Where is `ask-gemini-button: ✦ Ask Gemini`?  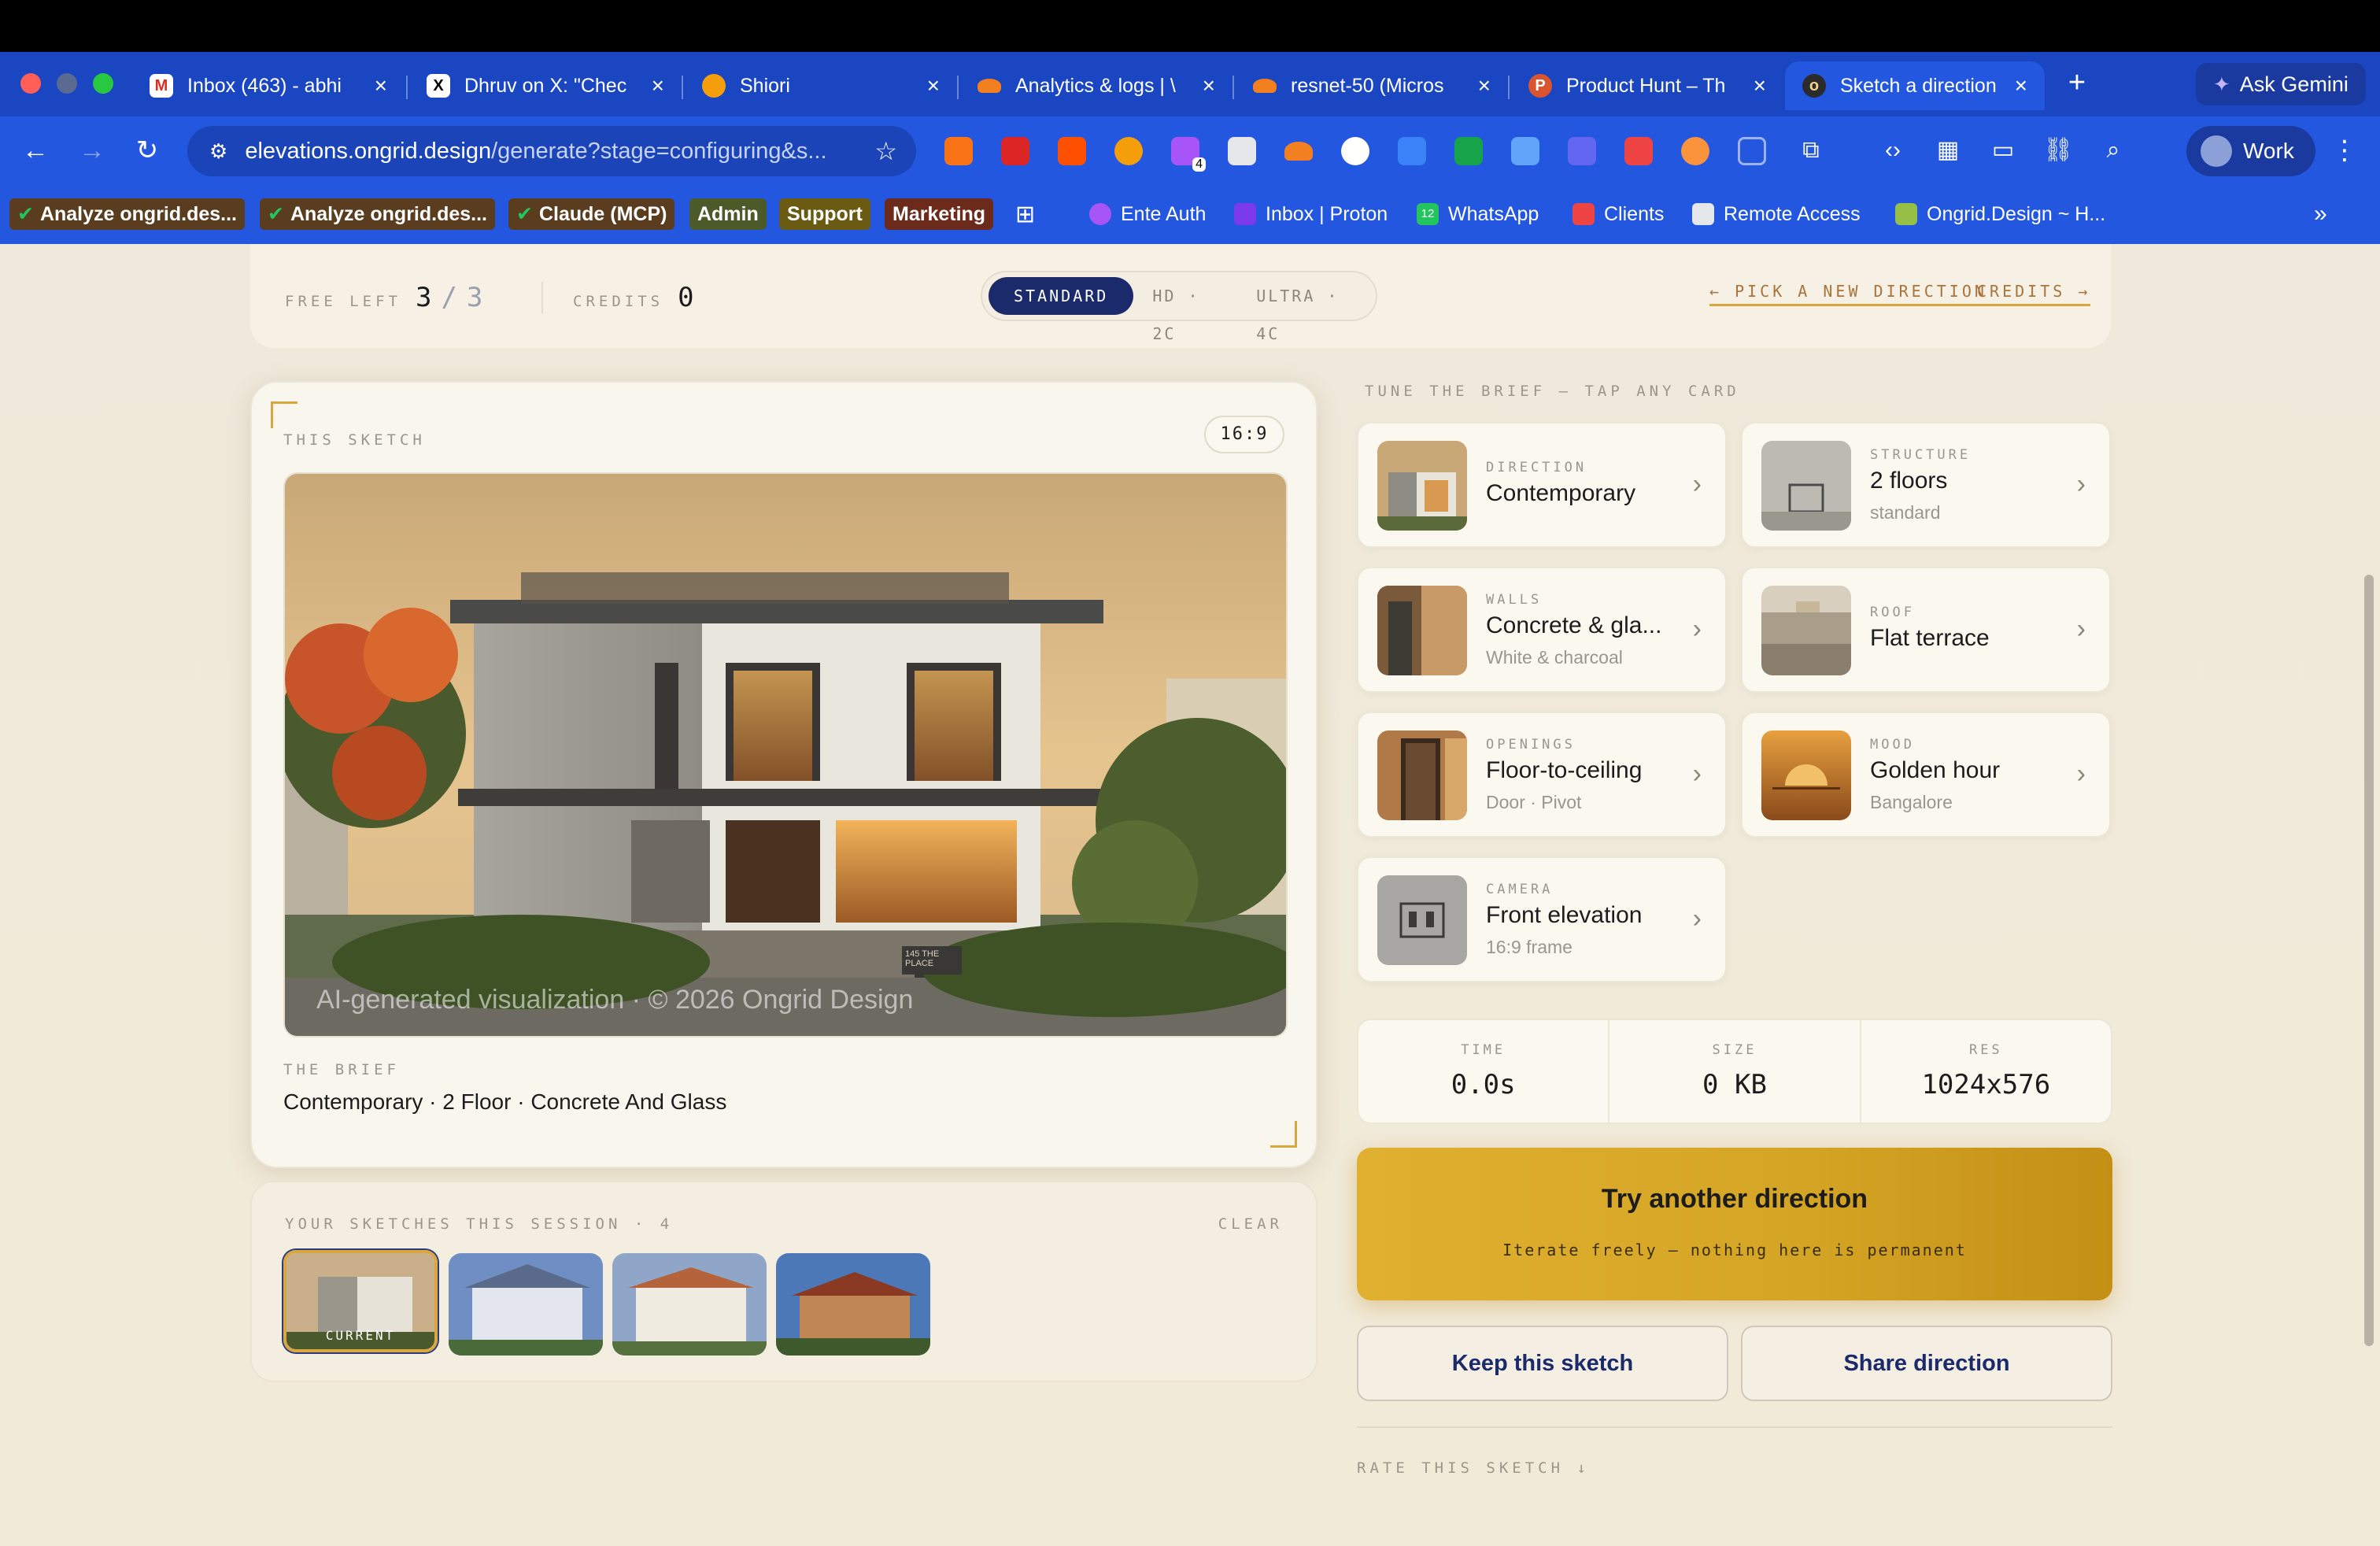
ask-gemini-button: ✦ Ask Gemini is located at coordinates (2281, 84).